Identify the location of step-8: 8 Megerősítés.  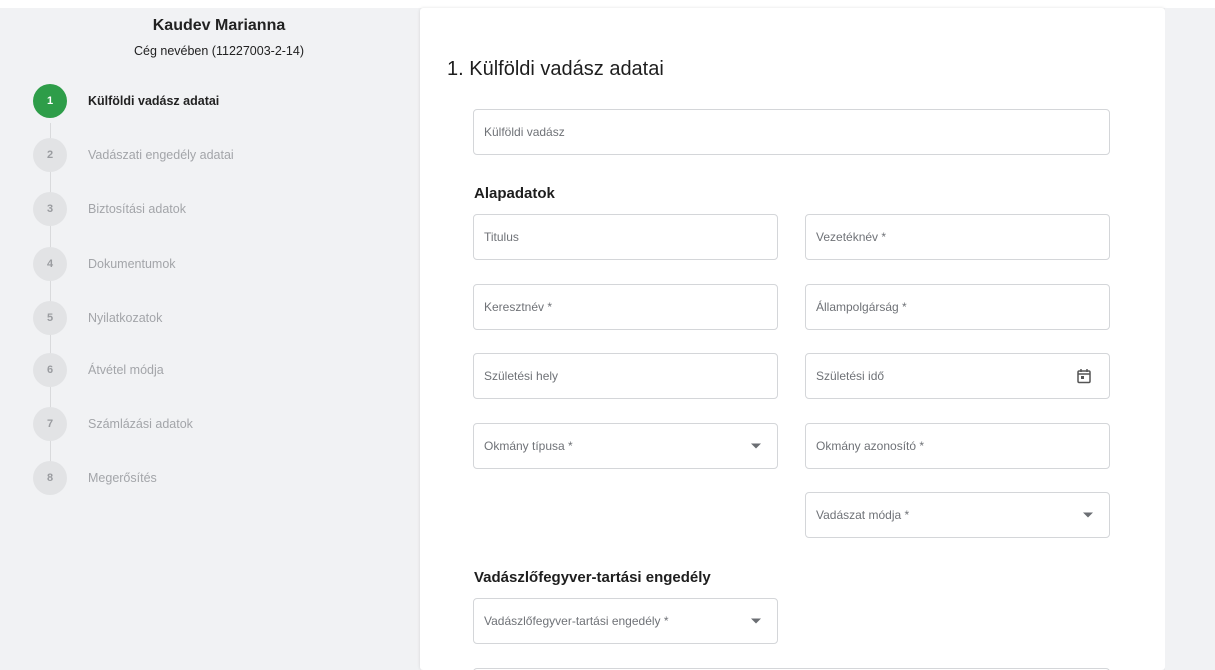
(213, 478).